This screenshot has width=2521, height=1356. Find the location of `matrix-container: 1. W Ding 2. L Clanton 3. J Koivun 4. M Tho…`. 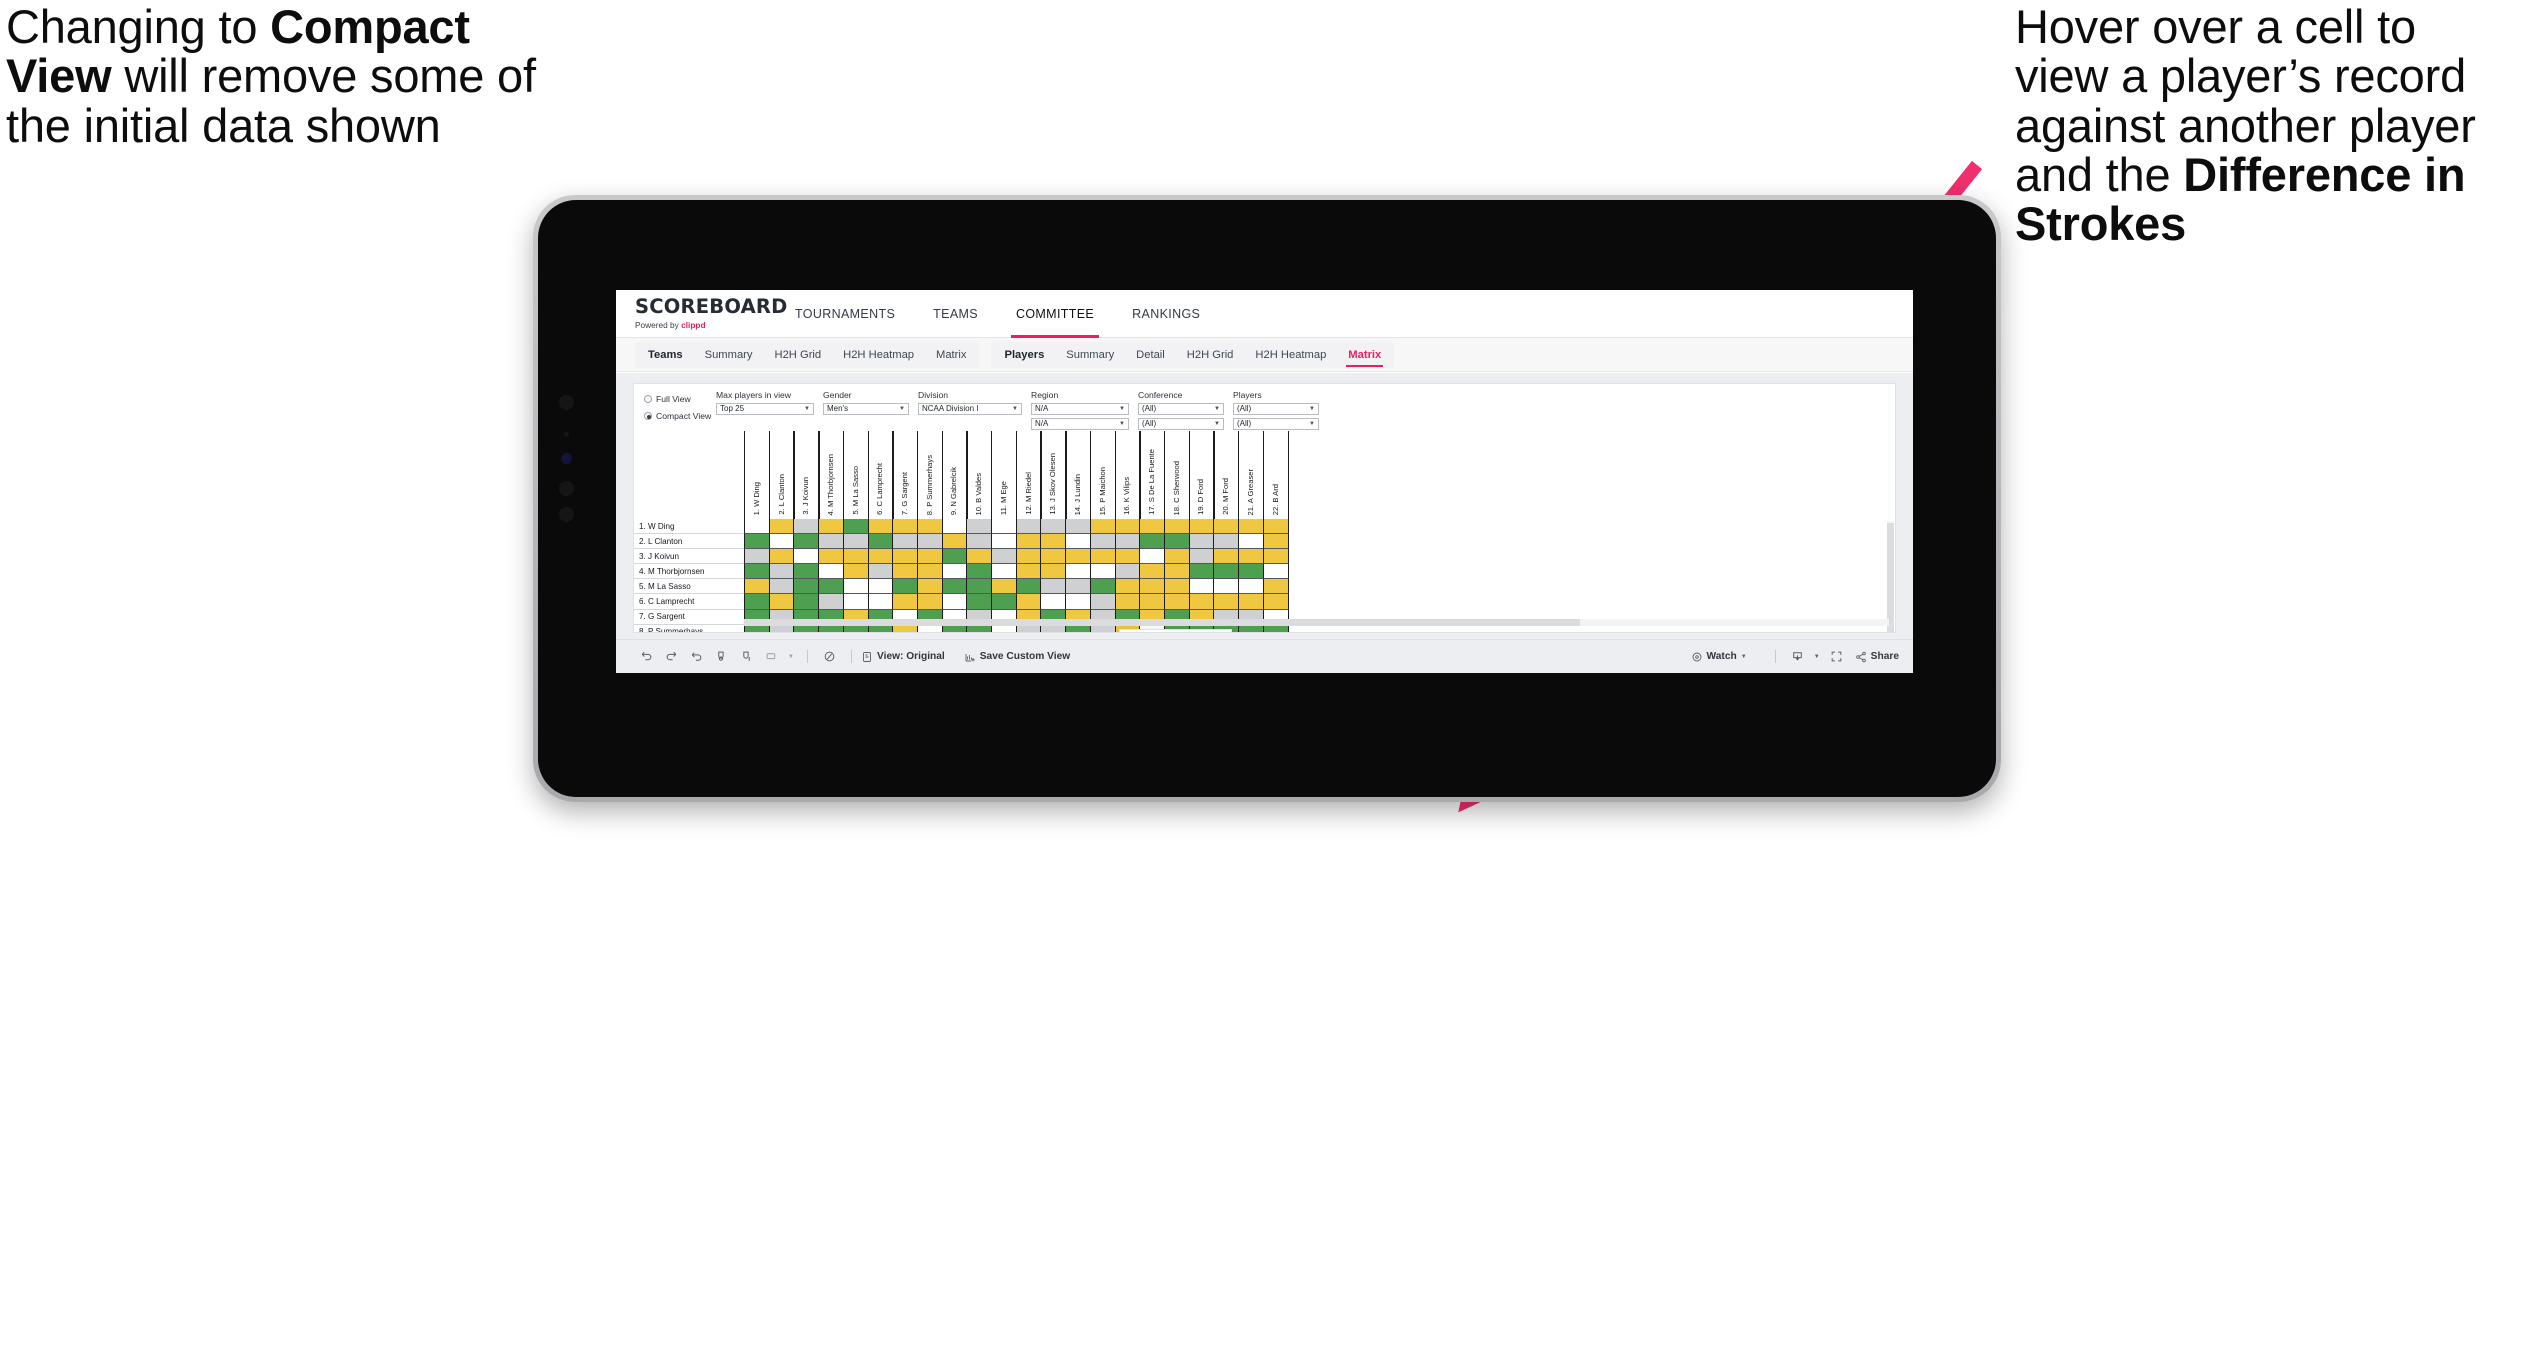

matrix-container: 1. W Ding 2. L Clanton 3. J Koivun 4. M Tho… is located at coordinates (1264, 531).